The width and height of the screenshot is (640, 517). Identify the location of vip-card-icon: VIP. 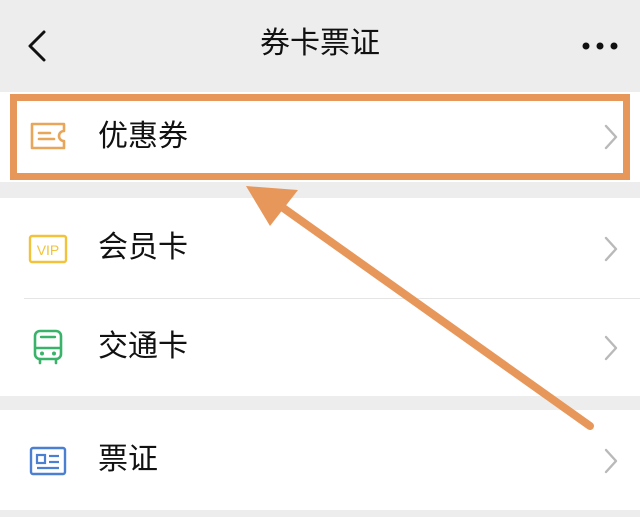
(48, 249).